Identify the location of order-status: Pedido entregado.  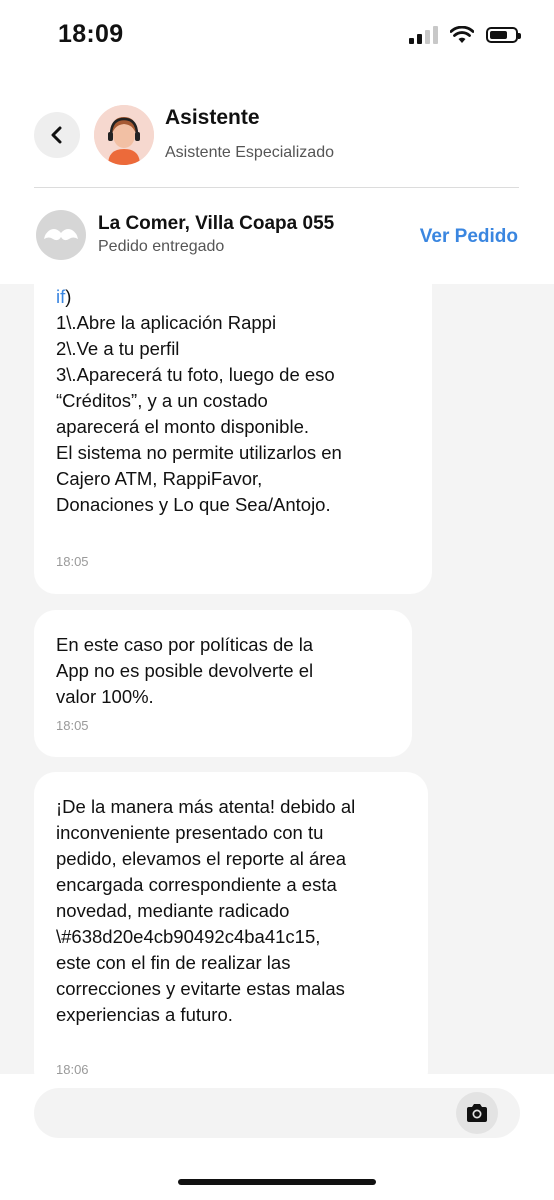
(161, 246).